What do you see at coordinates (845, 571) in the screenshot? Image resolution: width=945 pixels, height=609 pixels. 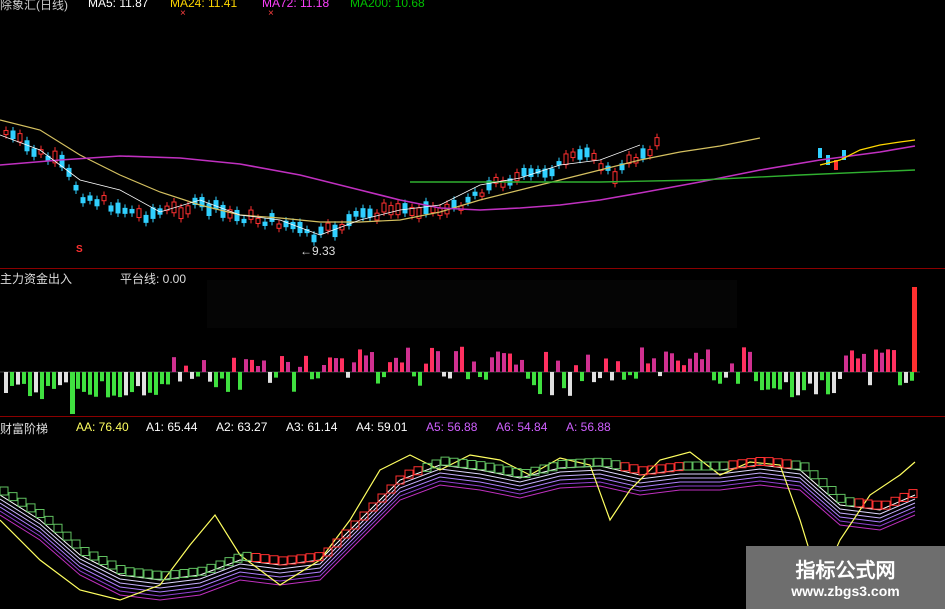 I see `watermark-title: 指标公式网` at bounding box center [845, 571].